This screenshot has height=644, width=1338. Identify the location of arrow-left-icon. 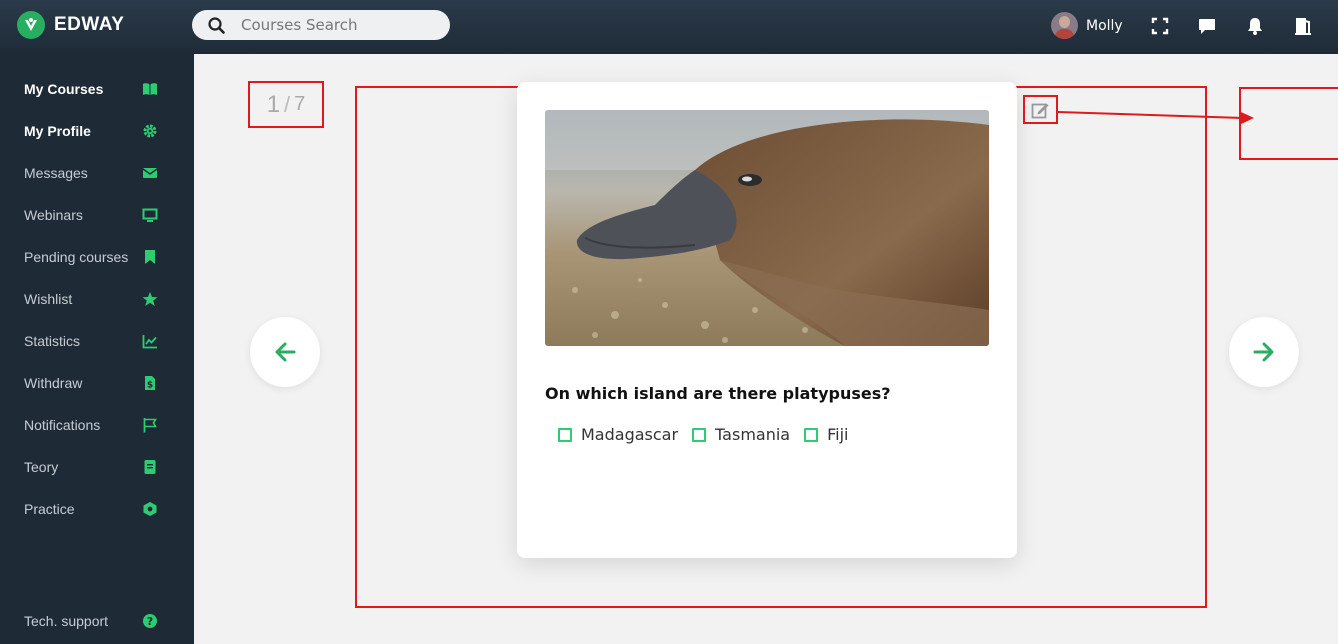
(285, 352).